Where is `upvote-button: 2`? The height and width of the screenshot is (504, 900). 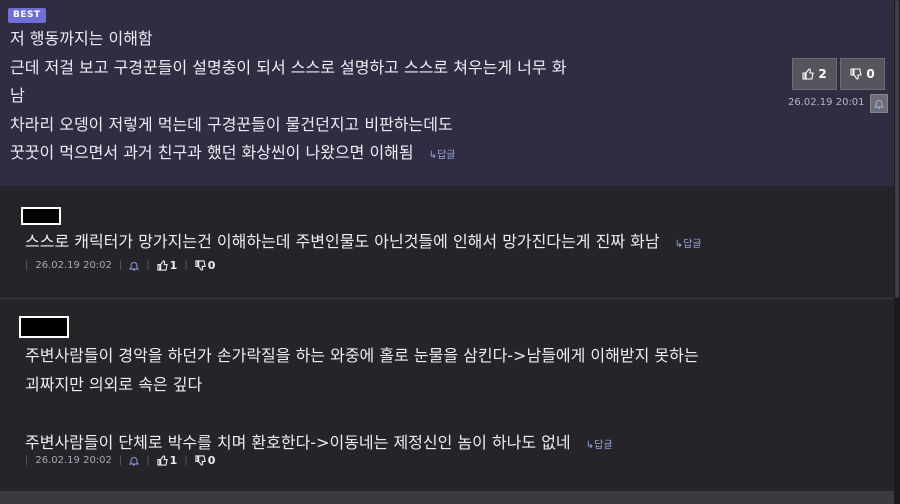
upvote-button: 2 is located at coordinates (814, 74).